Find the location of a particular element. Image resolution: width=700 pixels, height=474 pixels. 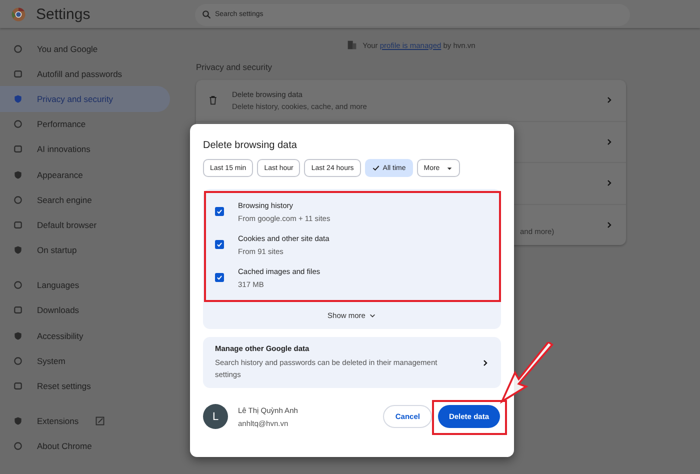

app-title: Settings is located at coordinates (63, 14).